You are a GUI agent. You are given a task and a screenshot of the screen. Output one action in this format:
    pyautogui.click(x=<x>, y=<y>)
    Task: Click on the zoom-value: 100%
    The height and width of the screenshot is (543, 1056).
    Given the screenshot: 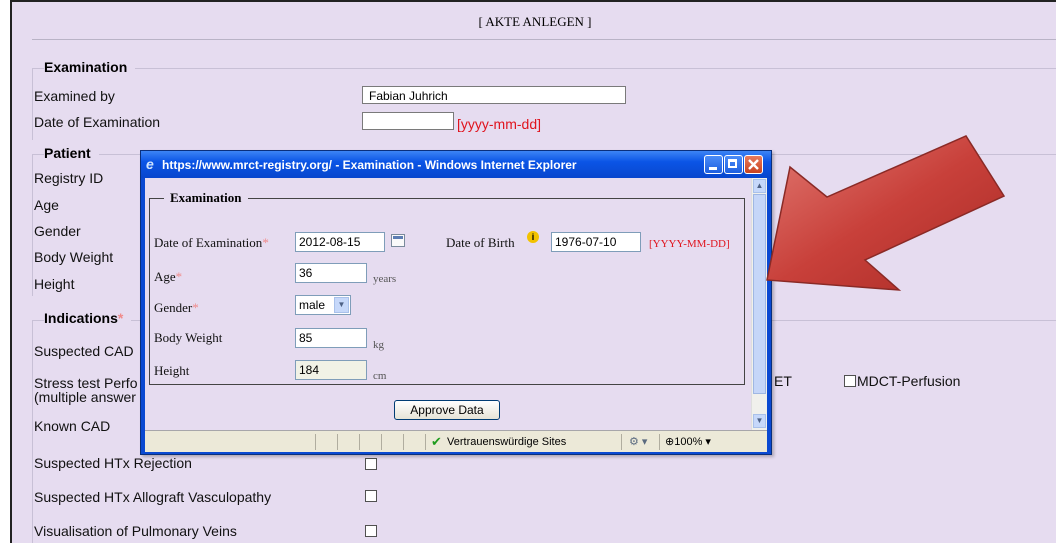 What is the action you would take?
    pyautogui.click(x=688, y=442)
    